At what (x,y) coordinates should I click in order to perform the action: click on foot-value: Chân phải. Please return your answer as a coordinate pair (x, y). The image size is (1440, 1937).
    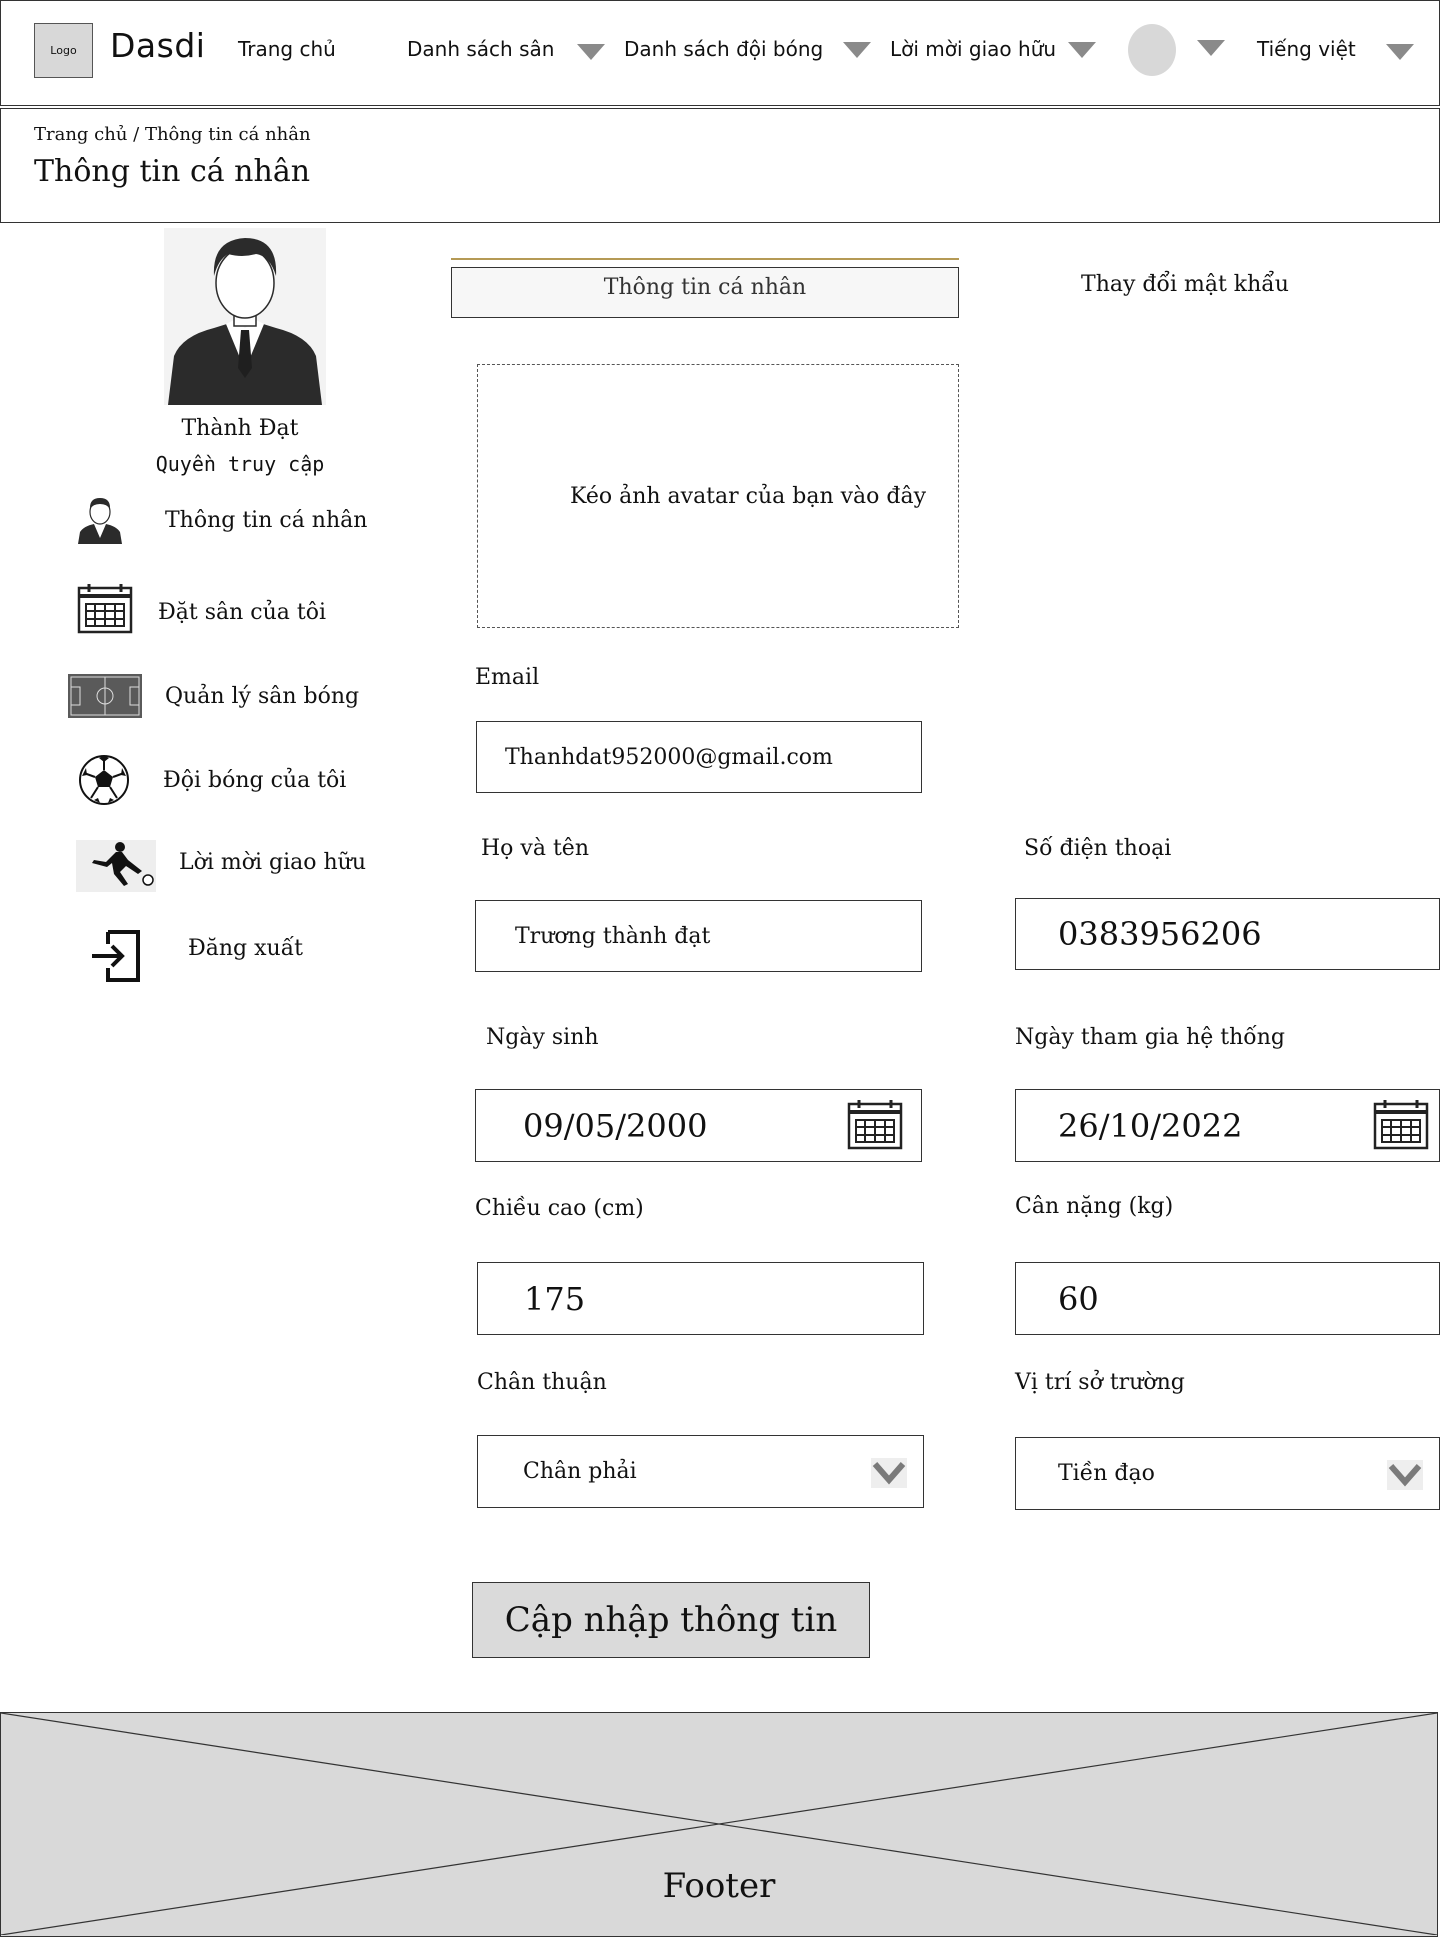
    Looking at the image, I should click on (580, 1471).